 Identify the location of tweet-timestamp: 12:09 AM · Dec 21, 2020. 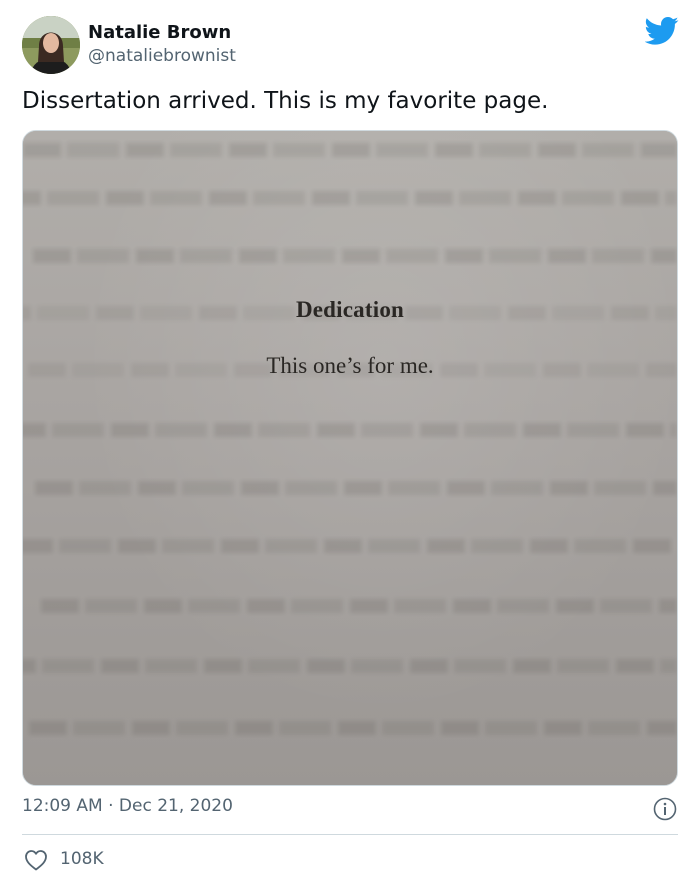
(127, 806).